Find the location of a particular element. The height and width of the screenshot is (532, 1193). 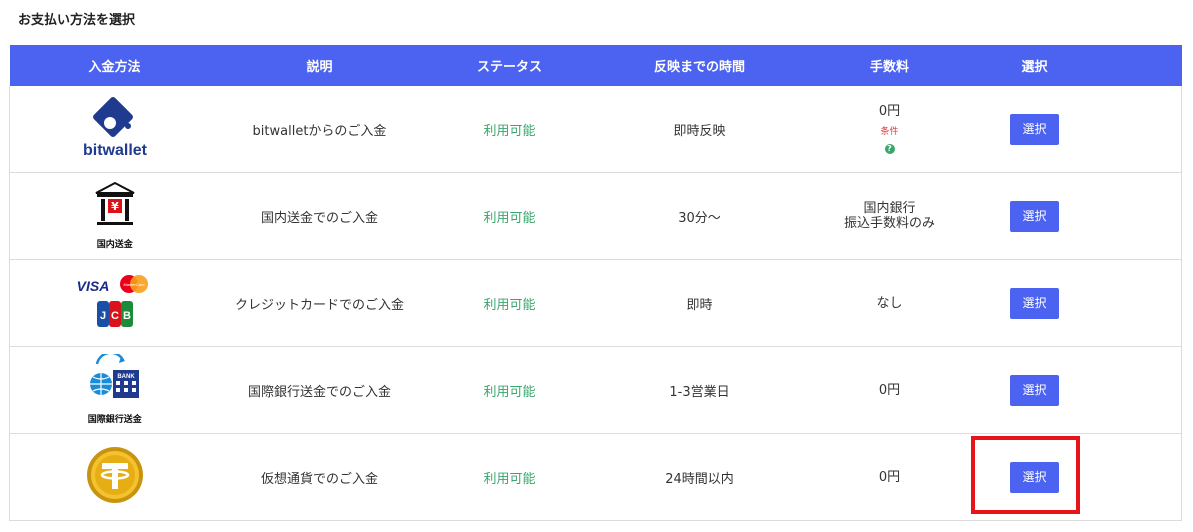

select-button-international: 選択 is located at coordinates (1034, 390).